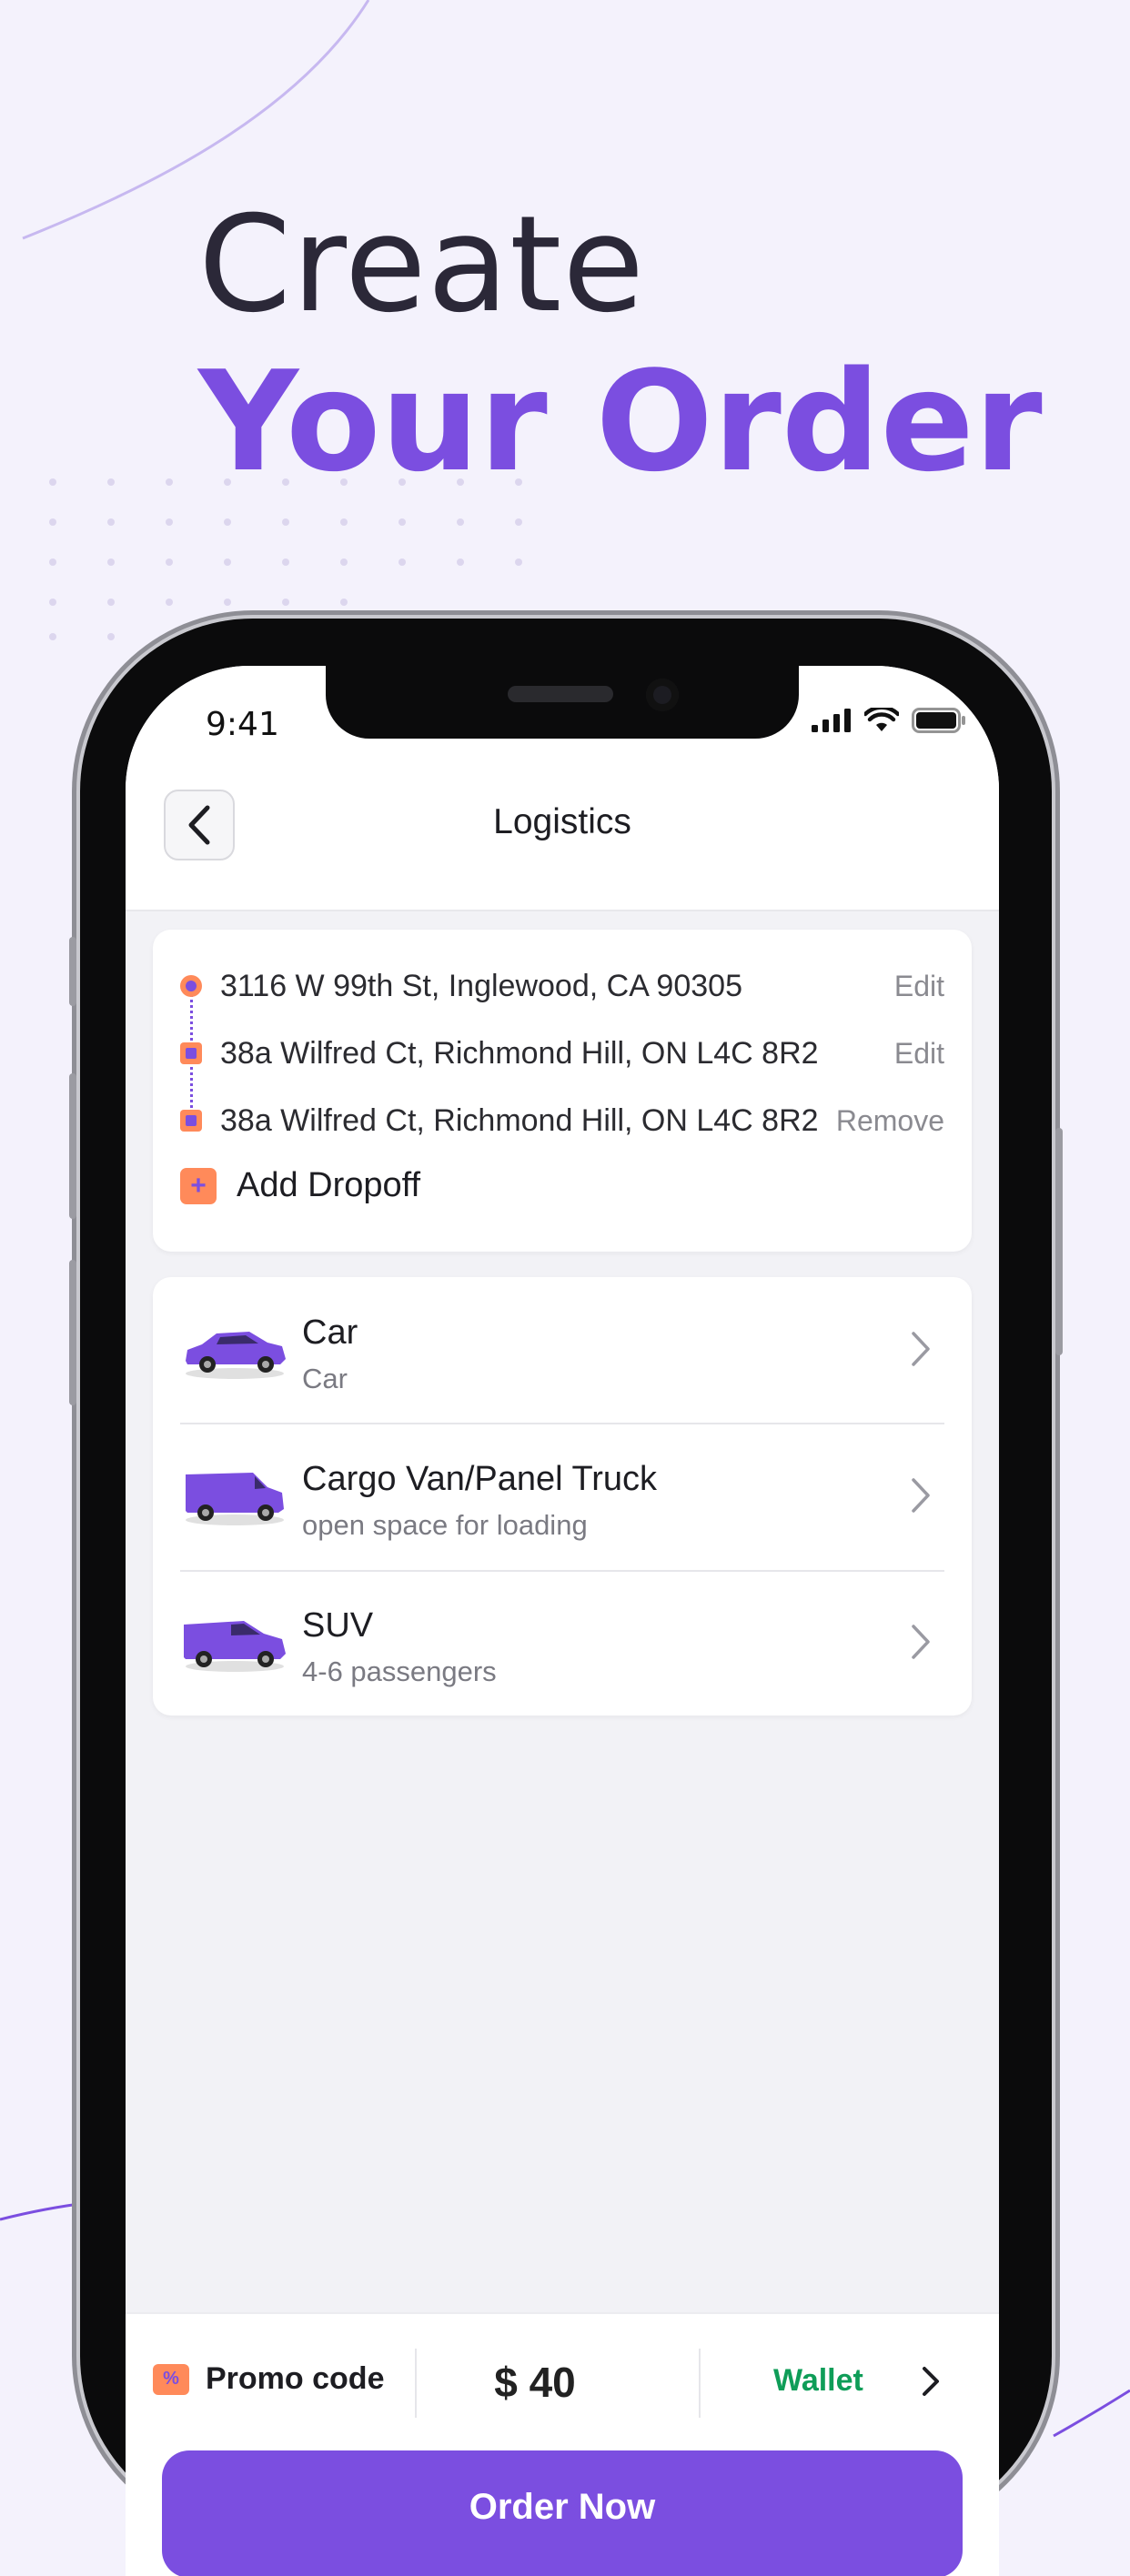 This screenshot has width=1130, height=2576. What do you see at coordinates (330, 1332) in the screenshot?
I see `vehicle-name: Car` at bounding box center [330, 1332].